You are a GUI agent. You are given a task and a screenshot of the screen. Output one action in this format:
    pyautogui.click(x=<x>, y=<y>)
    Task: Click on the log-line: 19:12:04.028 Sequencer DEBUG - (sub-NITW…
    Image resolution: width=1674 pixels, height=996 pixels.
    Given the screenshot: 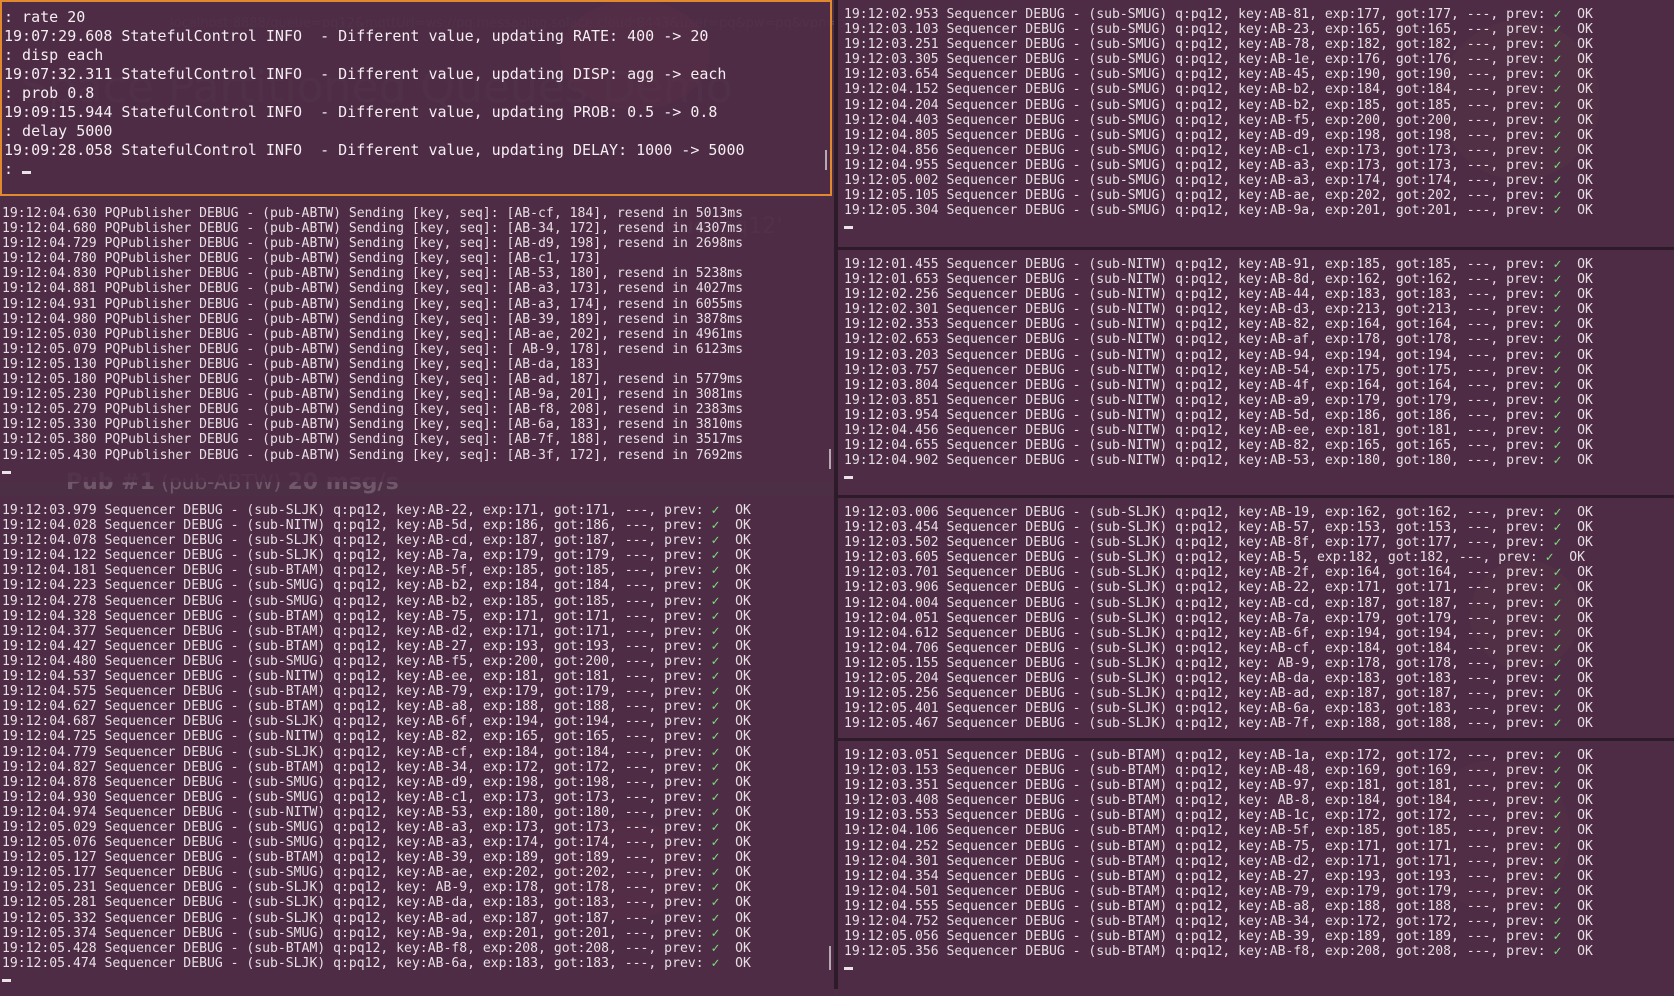 What is the action you would take?
    pyautogui.click(x=376, y=526)
    